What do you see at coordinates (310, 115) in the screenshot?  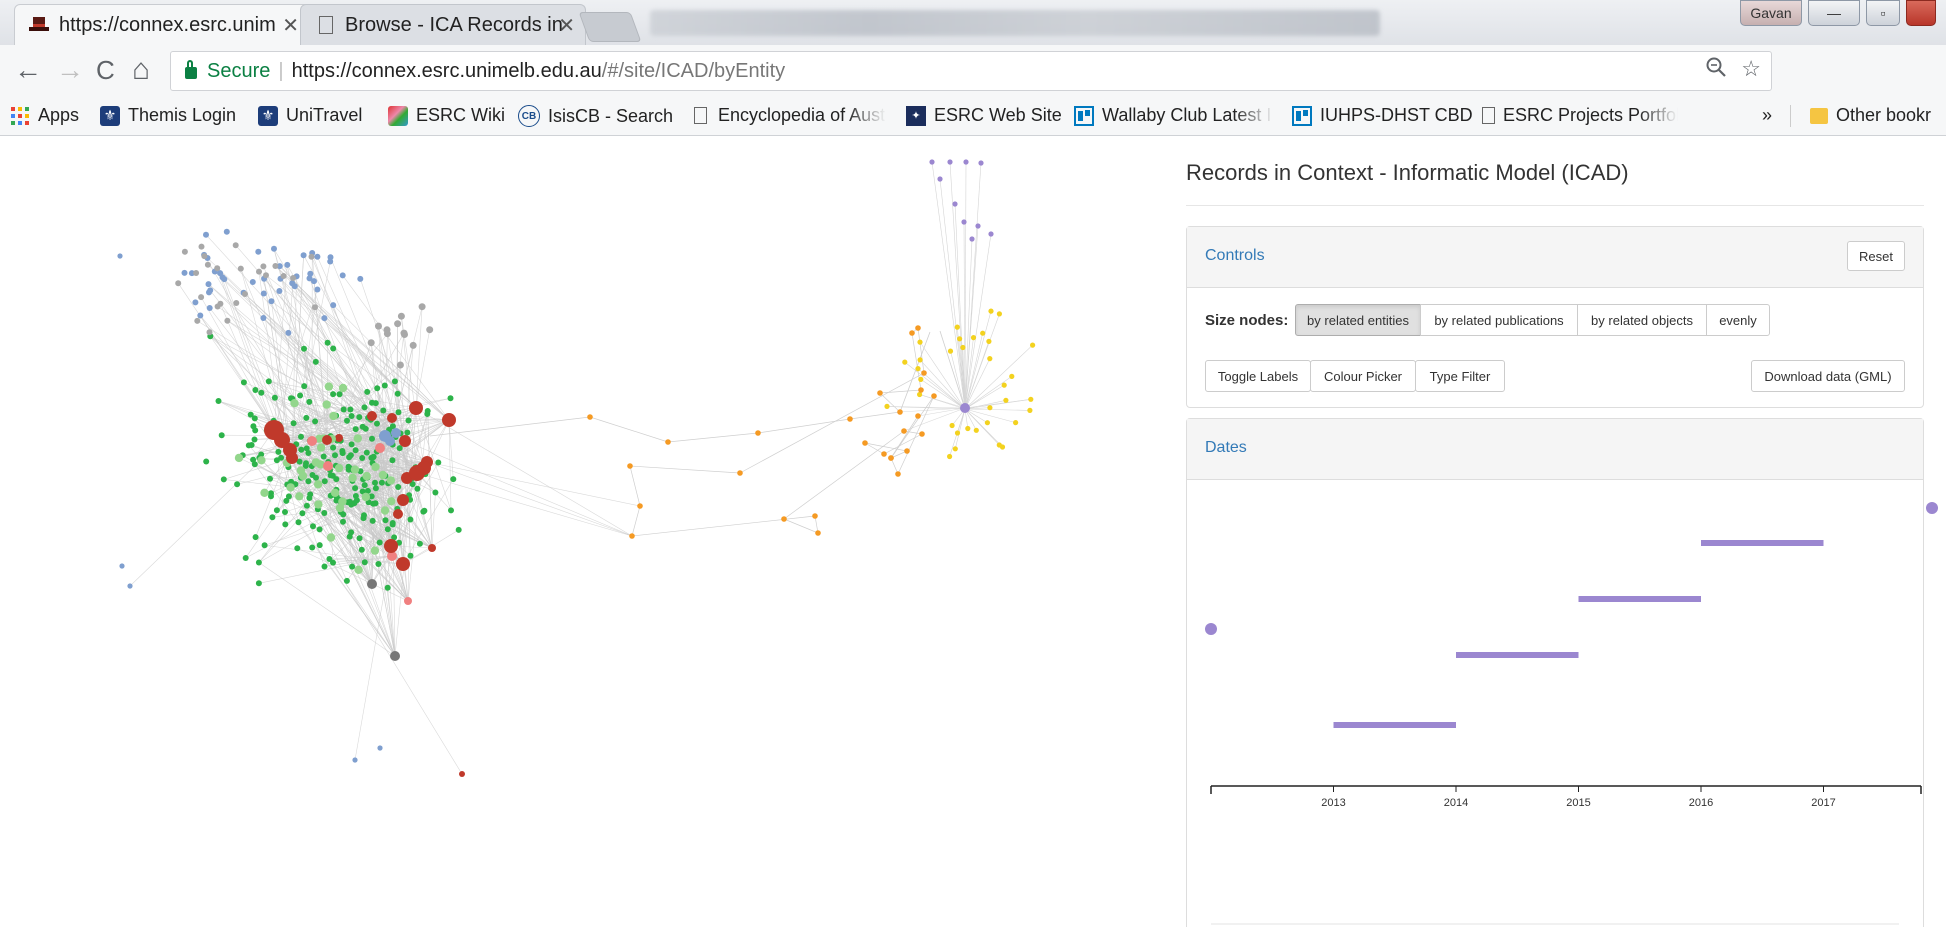 I see `bookmark-unitravel: ⚜ UniTravel` at bounding box center [310, 115].